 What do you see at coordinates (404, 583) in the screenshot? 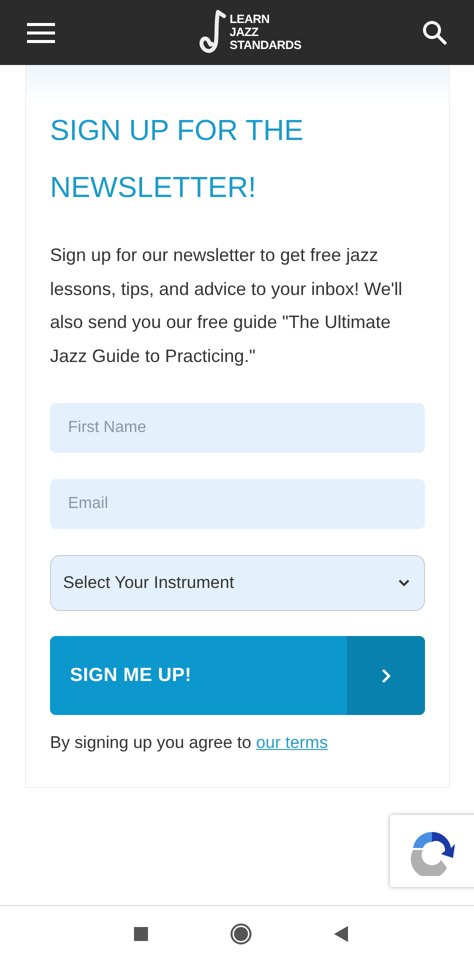
I see `chevron-down-icon` at bounding box center [404, 583].